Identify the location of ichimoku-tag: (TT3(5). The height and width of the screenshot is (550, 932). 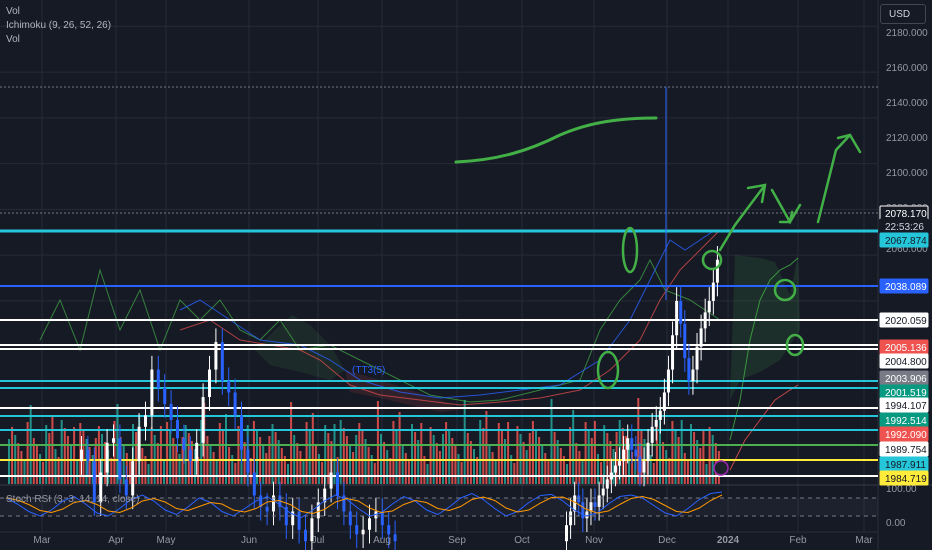
(369, 370).